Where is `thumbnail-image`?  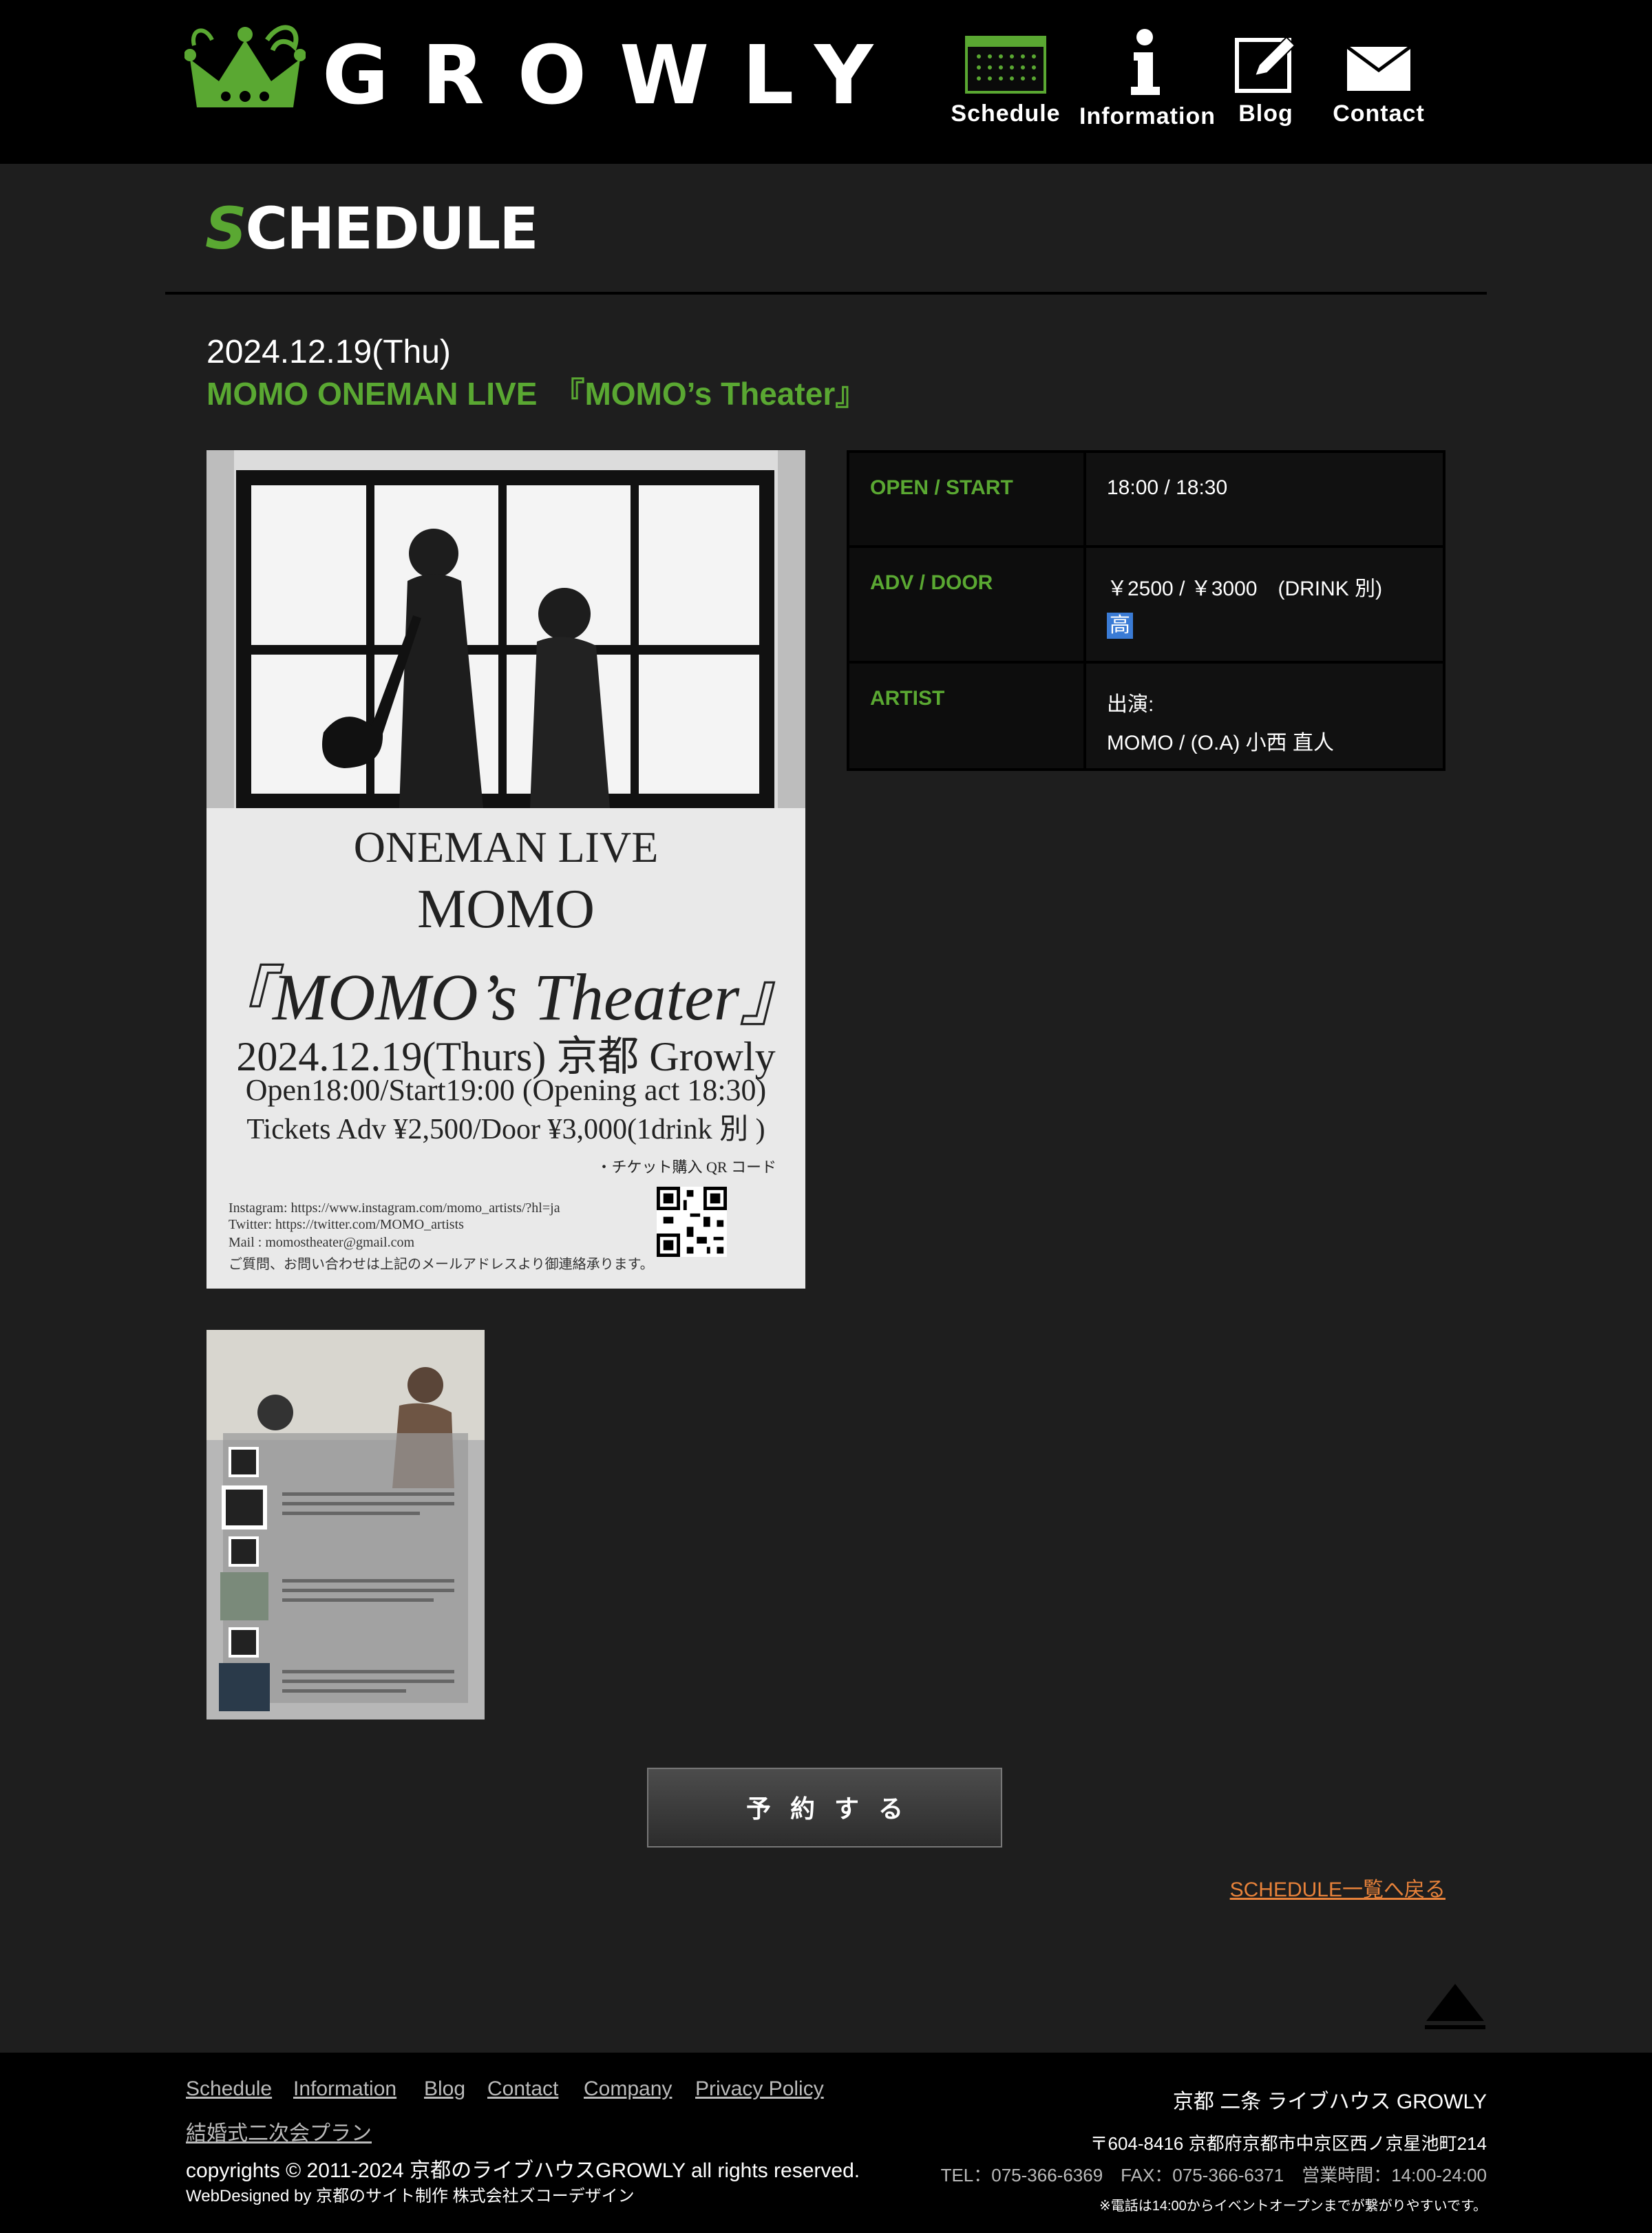 thumbnail-image is located at coordinates (345, 1524).